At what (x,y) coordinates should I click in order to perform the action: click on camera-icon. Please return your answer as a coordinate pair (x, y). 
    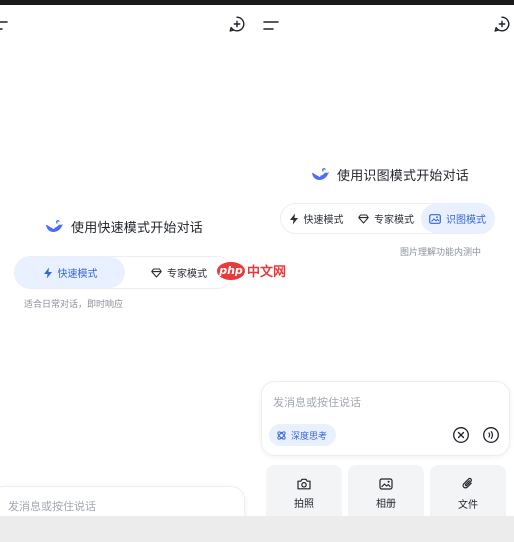
    Looking at the image, I should click on (304, 484).